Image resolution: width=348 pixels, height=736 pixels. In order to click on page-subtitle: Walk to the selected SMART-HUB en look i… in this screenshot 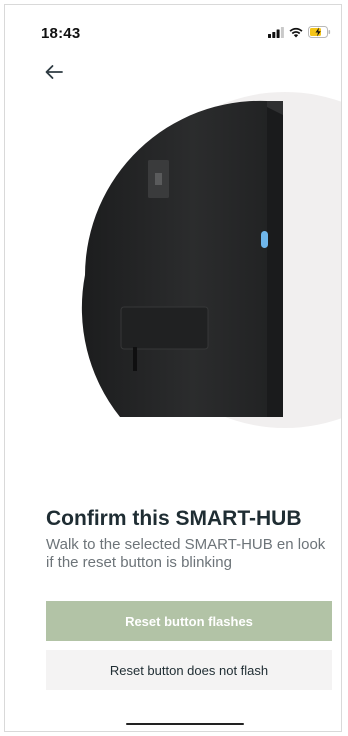, I will do `click(186, 553)`.